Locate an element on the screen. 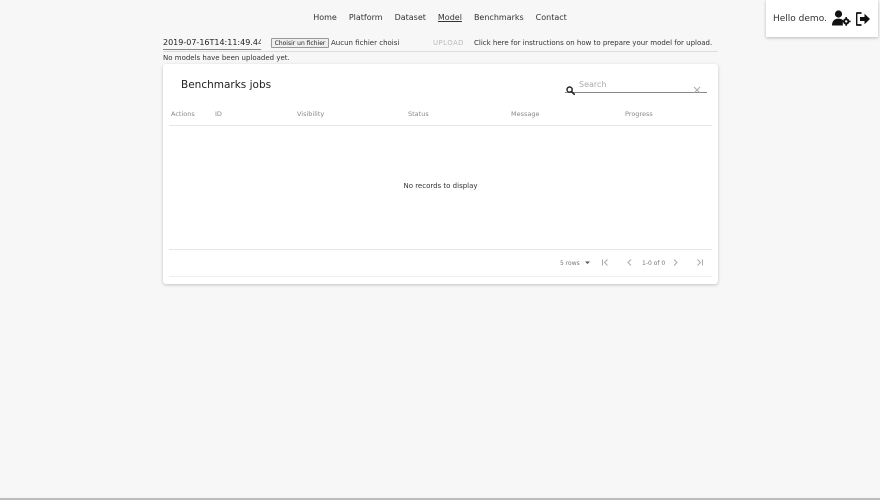  first-page-icon is located at coordinates (605, 263).